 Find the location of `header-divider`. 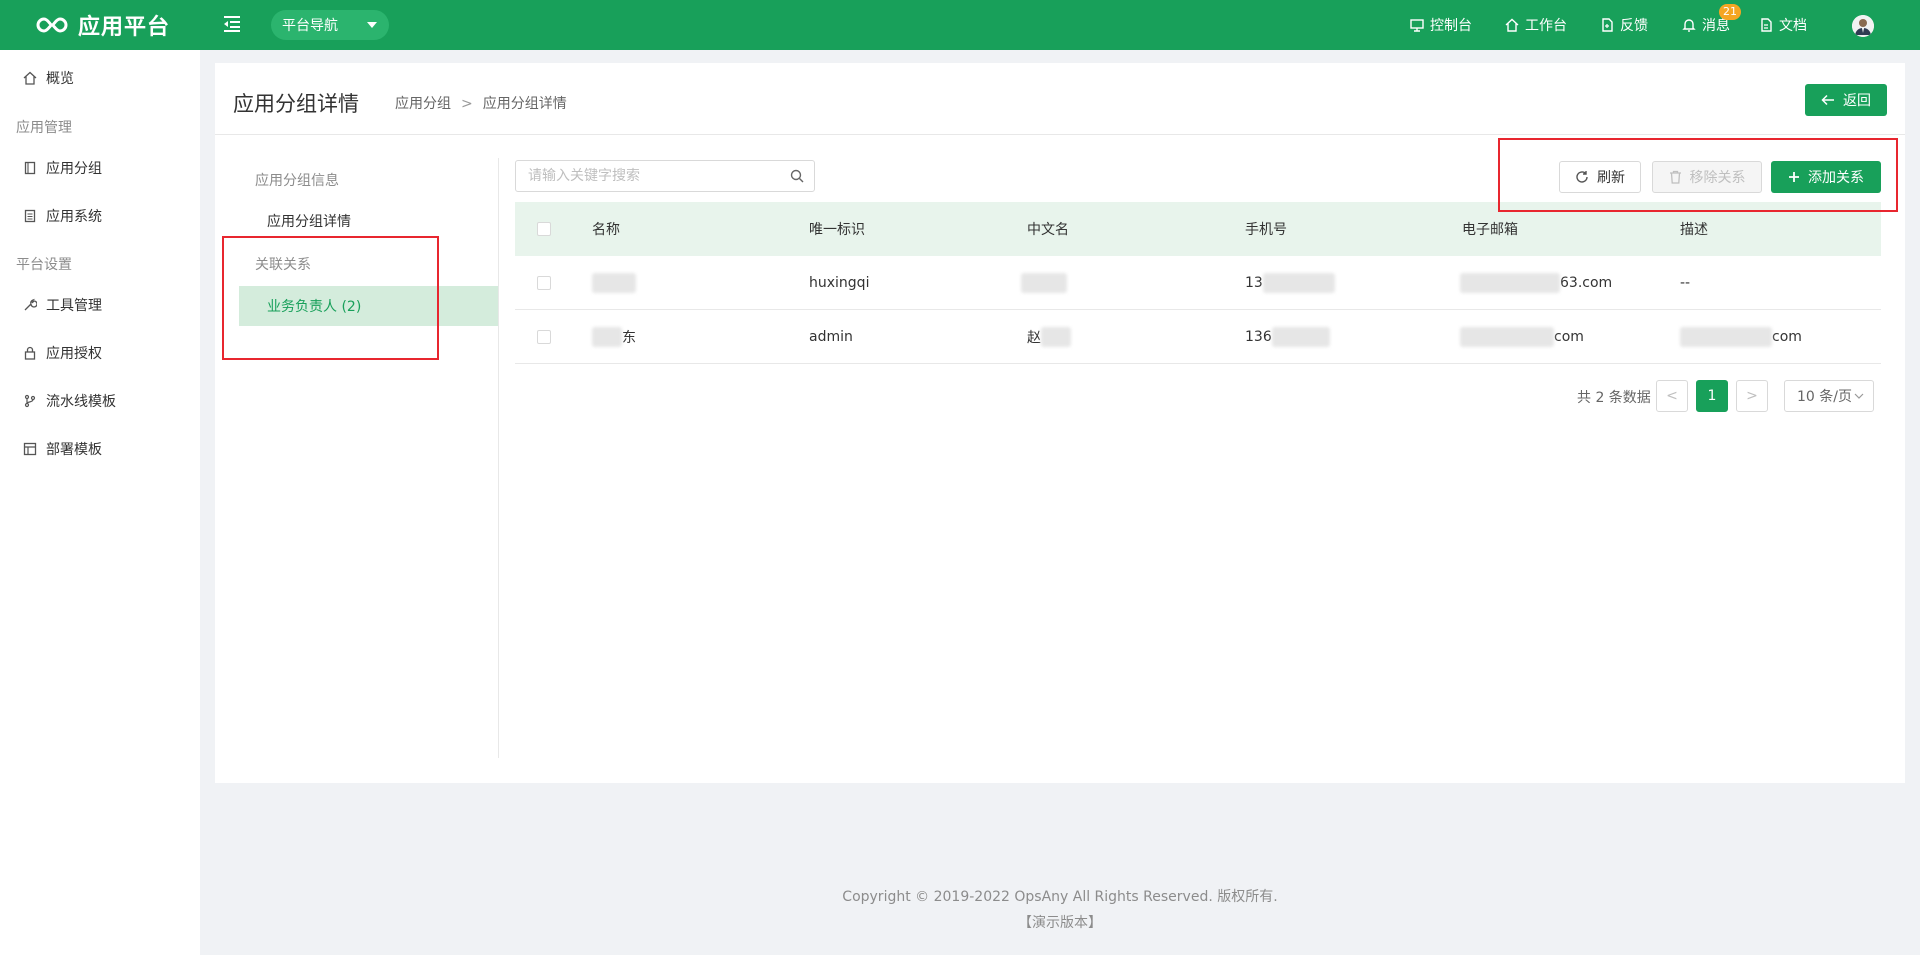

header-divider is located at coordinates (1060, 134).